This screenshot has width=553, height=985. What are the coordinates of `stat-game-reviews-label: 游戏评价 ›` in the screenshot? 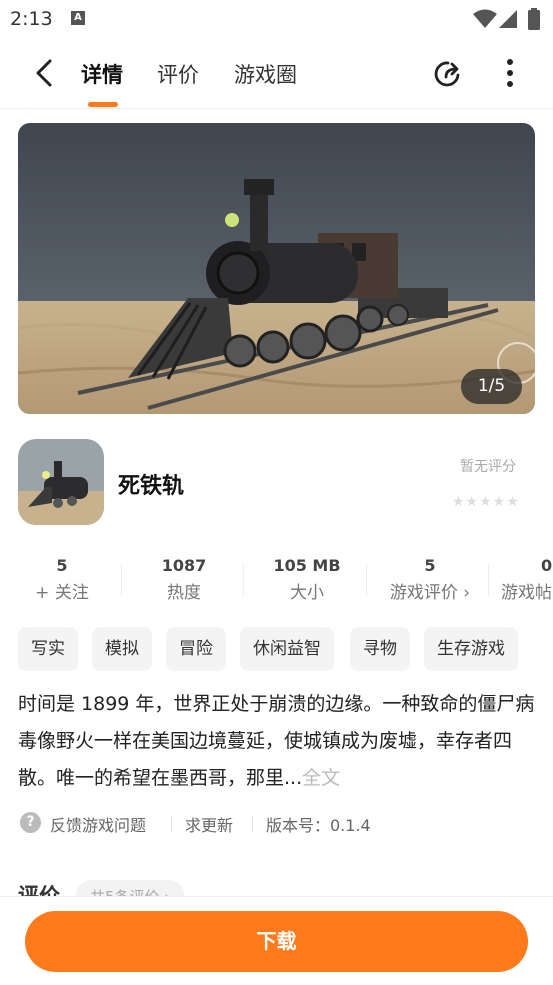 It's located at (430, 593).